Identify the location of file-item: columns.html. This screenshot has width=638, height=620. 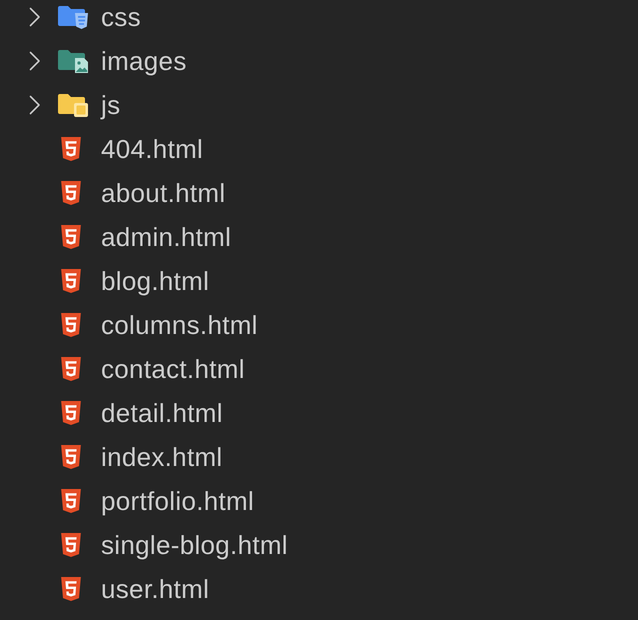
(159, 325).